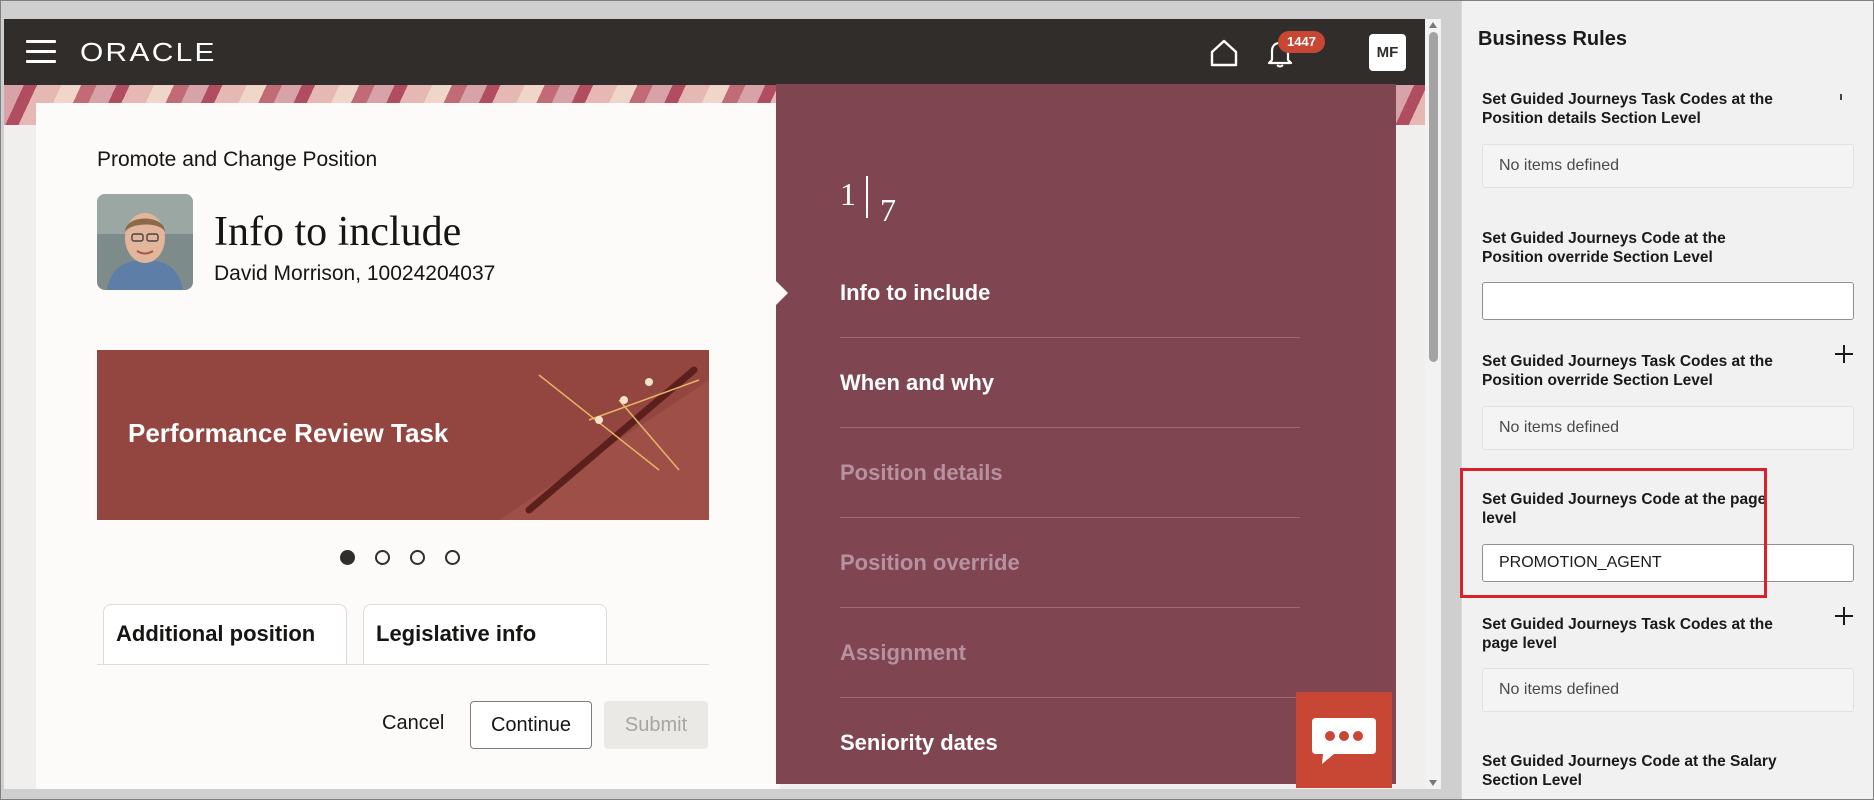  I want to click on divider, so click(403, 664).